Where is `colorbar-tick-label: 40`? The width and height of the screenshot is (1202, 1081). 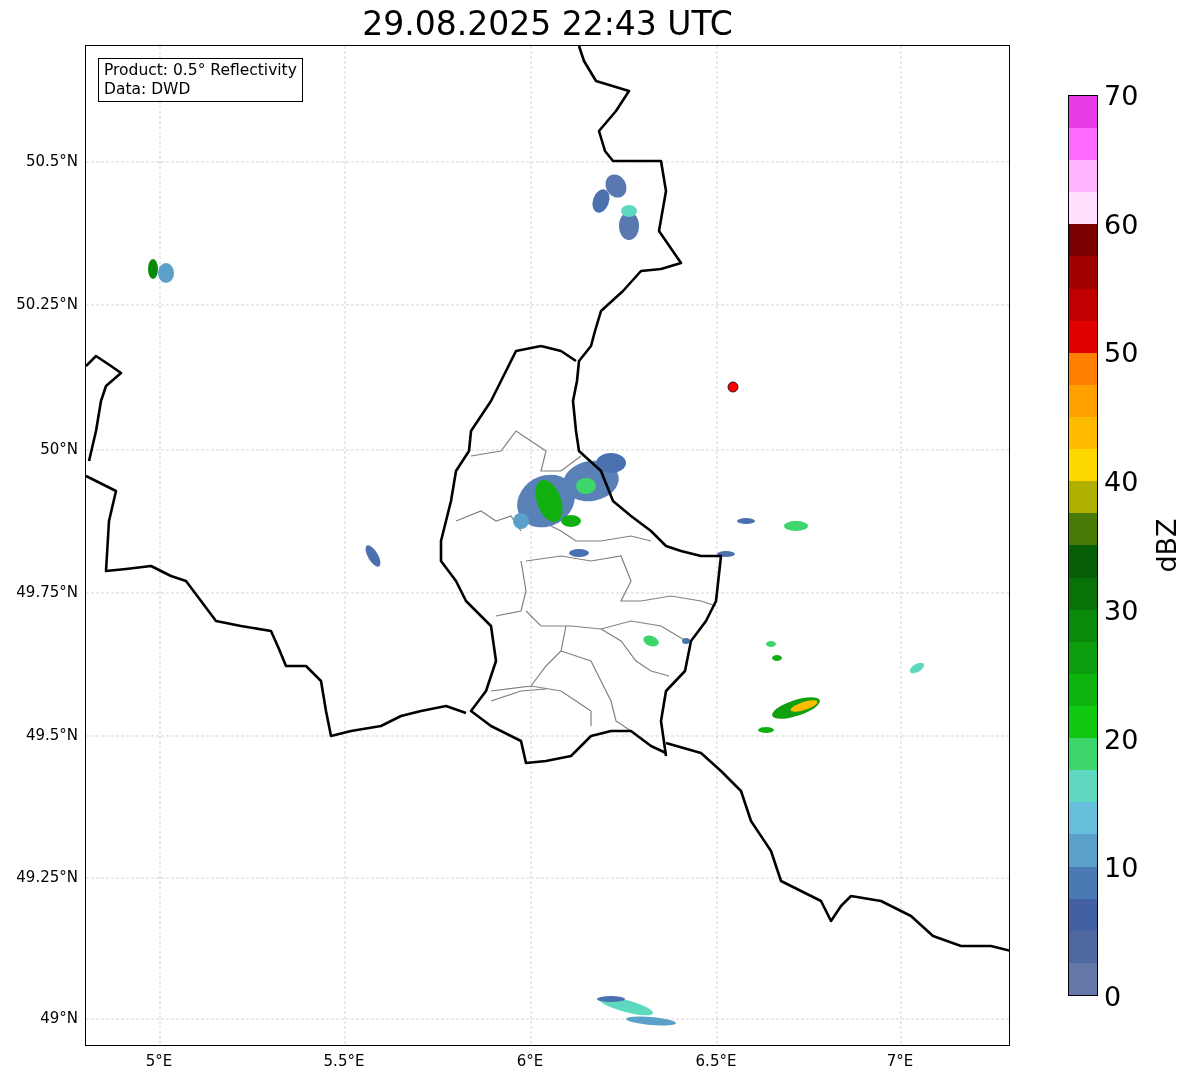
colorbar-tick-label: 40 is located at coordinates (1121, 481).